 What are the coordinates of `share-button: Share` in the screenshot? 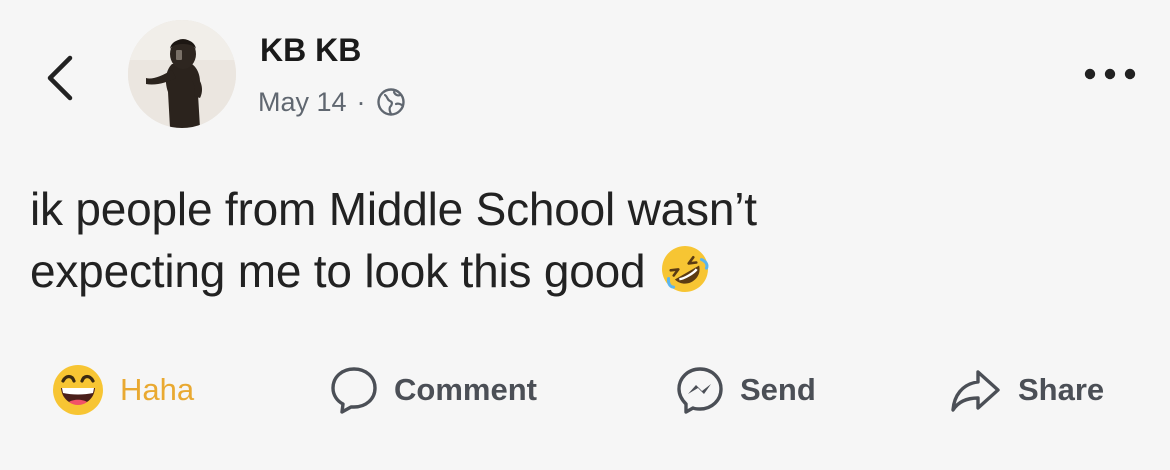 It's located at (1026, 390).